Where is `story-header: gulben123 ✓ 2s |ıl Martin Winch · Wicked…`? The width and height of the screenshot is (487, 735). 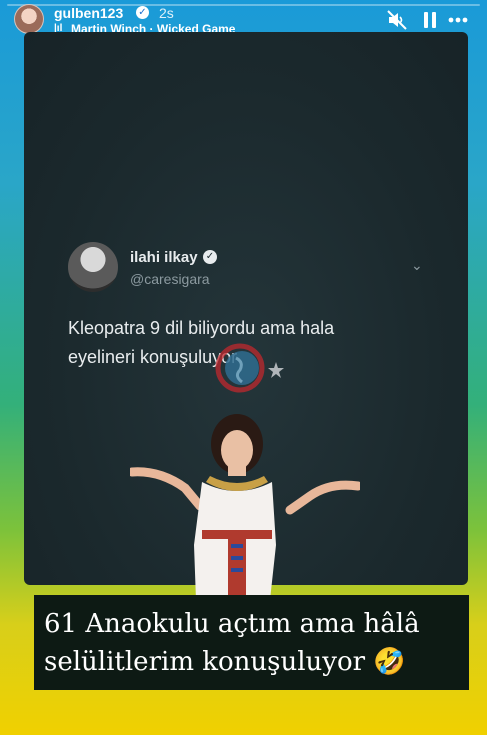 story-header: gulben123 ✓ 2s |ıl Martin Winch · Wicked… is located at coordinates (245, 20).